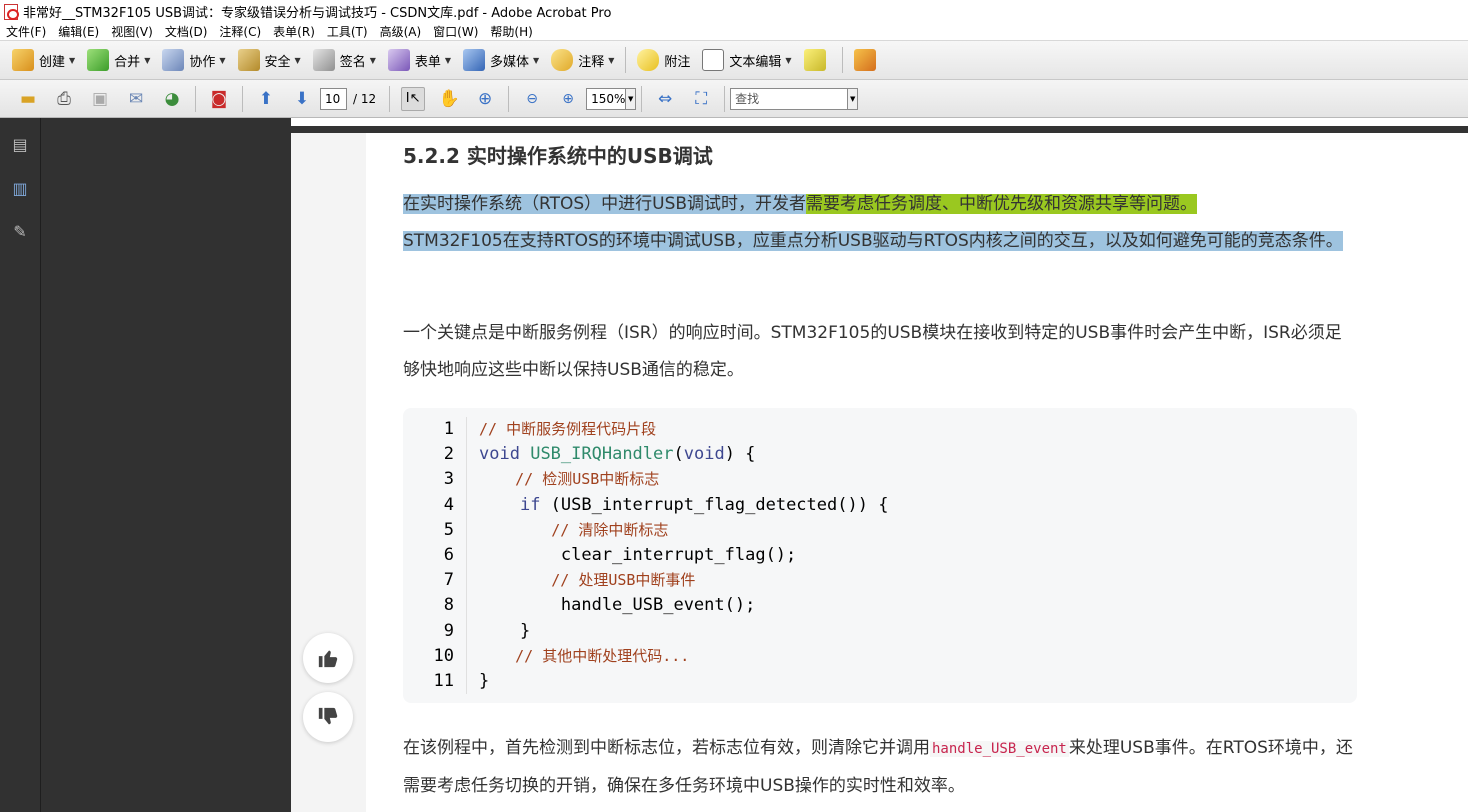 This screenshot has height=812, width=1468. I want to click on page-total: / 12, so click(365, 98).